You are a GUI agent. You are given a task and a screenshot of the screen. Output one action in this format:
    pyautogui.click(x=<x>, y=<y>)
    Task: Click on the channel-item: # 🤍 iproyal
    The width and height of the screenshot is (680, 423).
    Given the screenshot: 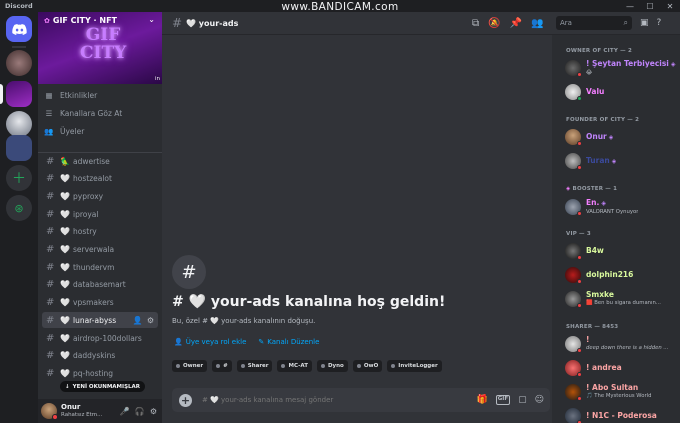 What is the action you would take?
    pyautogui.click(x=100, y=214)
    